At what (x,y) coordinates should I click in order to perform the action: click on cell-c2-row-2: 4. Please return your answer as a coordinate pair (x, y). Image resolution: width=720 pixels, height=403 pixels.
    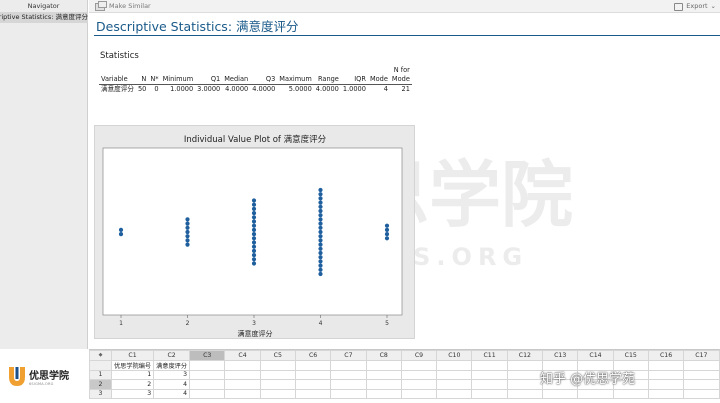
    Looking at the image, I should click on (172, 384).